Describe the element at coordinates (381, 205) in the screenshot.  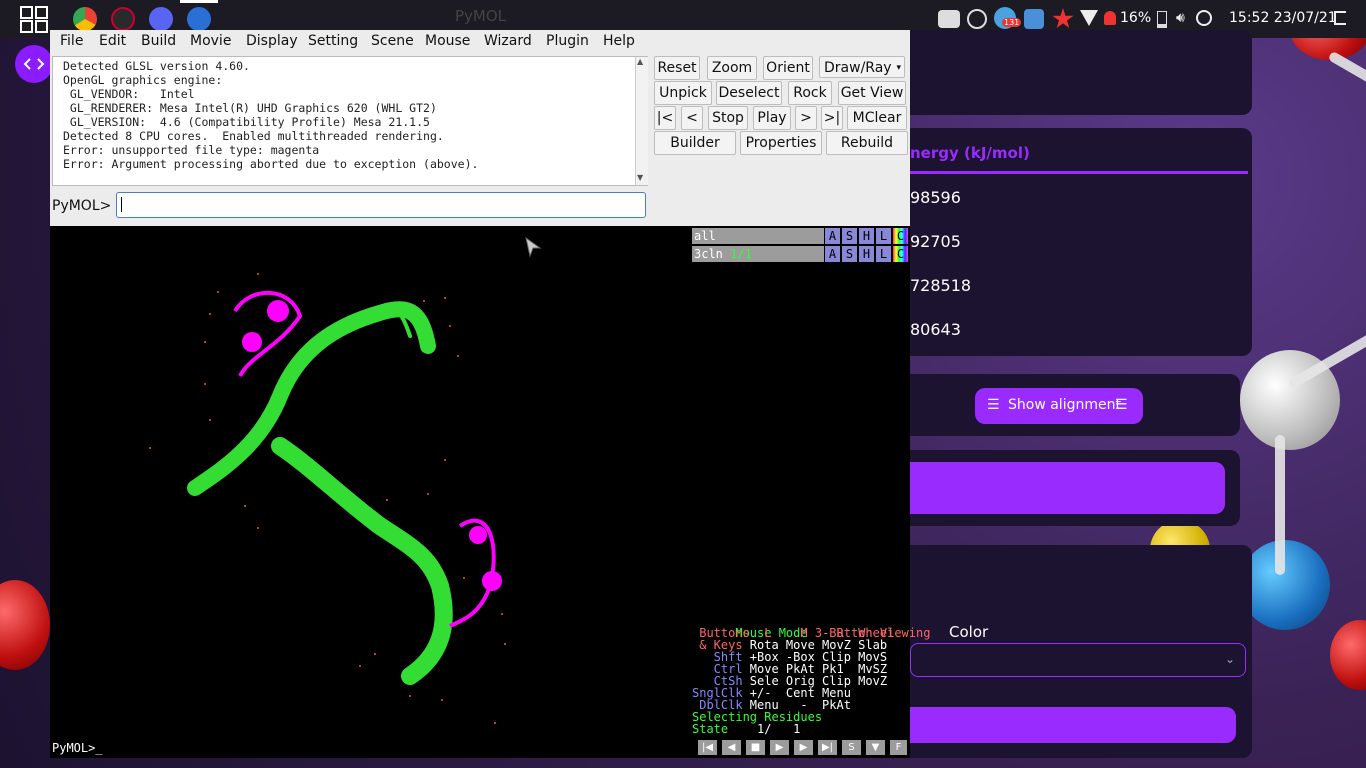
I see `command-input` at that location.